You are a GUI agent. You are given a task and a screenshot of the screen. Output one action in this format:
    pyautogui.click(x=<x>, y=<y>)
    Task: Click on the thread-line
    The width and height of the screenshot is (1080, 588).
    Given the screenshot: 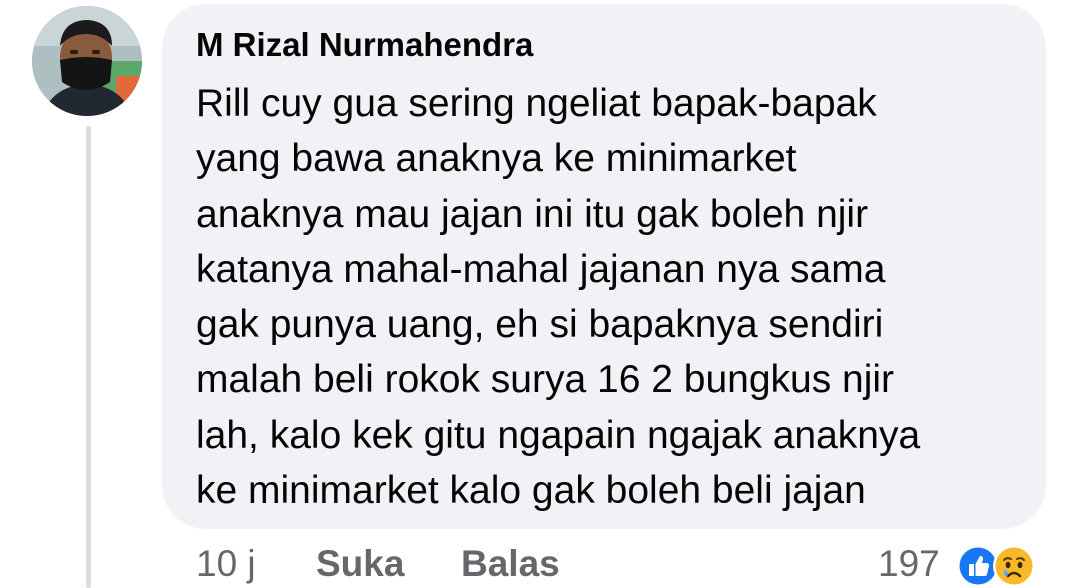 What is the action you would take?
    pyautogui.click(x=88, y=357)
    